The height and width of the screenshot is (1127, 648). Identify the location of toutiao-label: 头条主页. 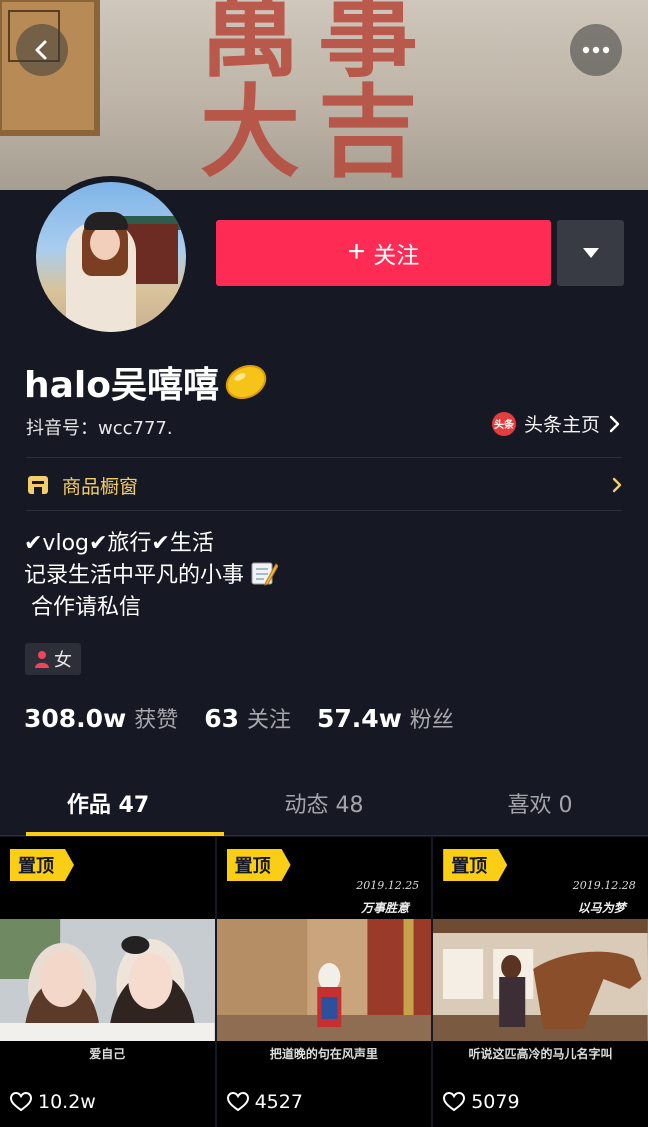
(561, 425).